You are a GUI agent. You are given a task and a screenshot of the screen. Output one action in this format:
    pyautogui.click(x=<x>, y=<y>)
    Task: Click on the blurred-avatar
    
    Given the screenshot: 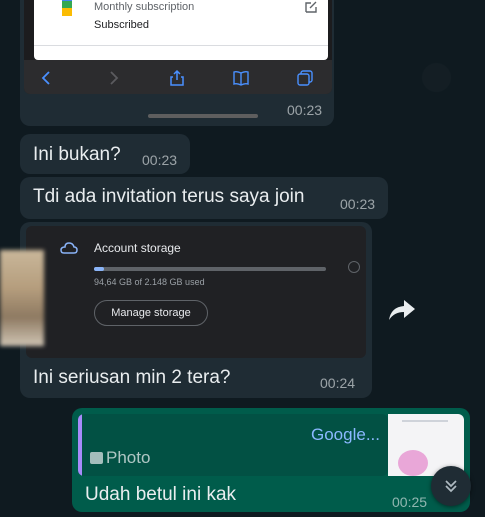 What is the action you would take?
    pyautogui.click(x=22, y=298)
    